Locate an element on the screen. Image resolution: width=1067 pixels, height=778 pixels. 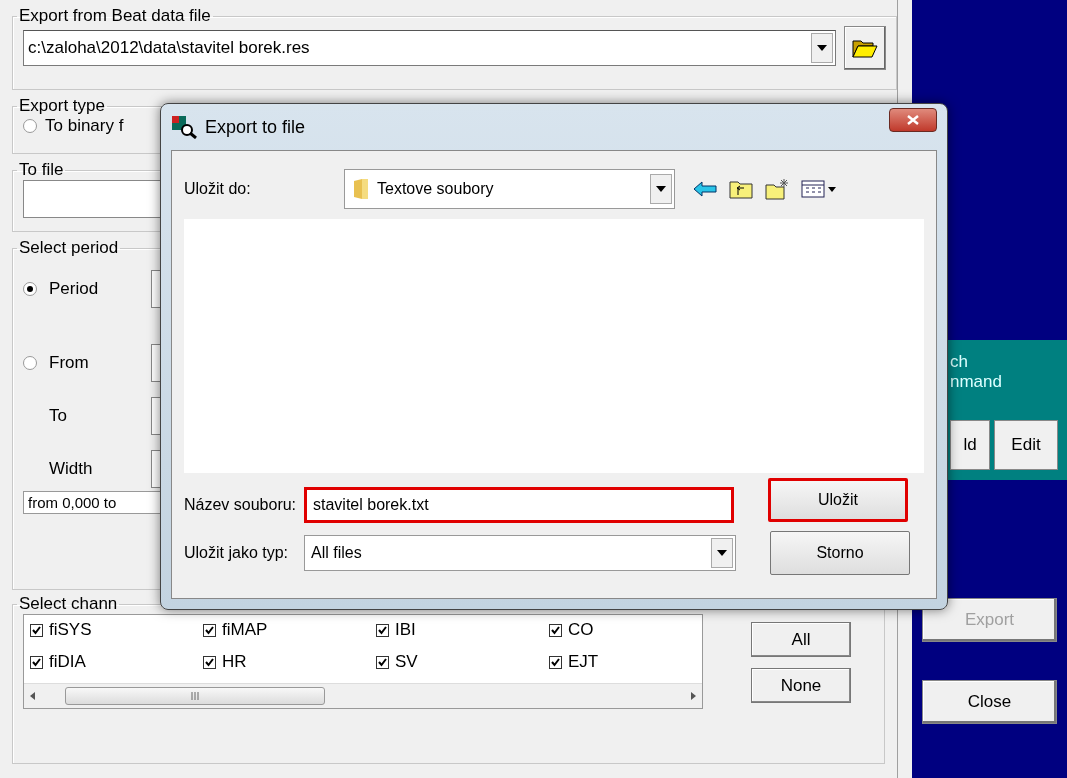
file-path-combo: c:\zaloha\2012\data\stavitel borek.res is located at coordinates (429, 48).